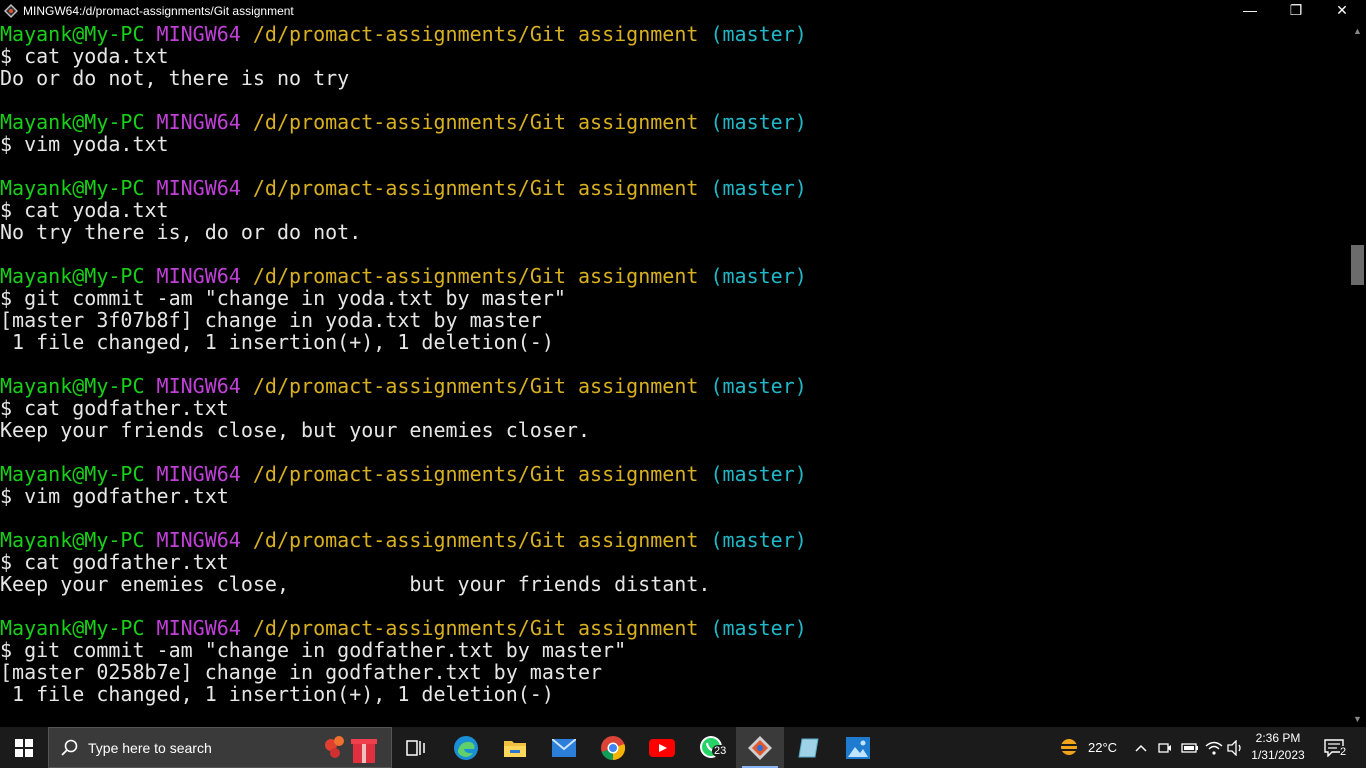 The height and width of the screenshot is (768, 1366). What do you see at coordinates (1236, 747) in the screenshot?
I see `tray-volume` at bounding box center [1236, 747].